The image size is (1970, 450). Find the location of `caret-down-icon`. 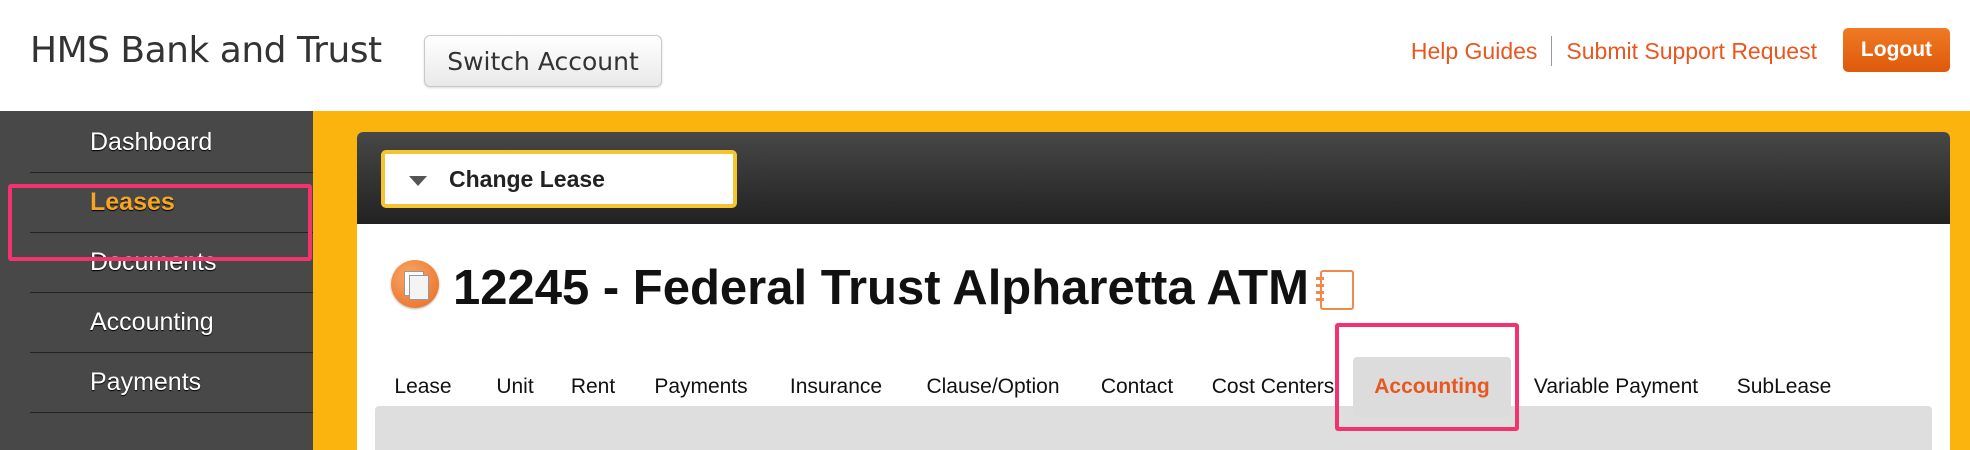

caret-down-icon is located at coordinates (418, 180).